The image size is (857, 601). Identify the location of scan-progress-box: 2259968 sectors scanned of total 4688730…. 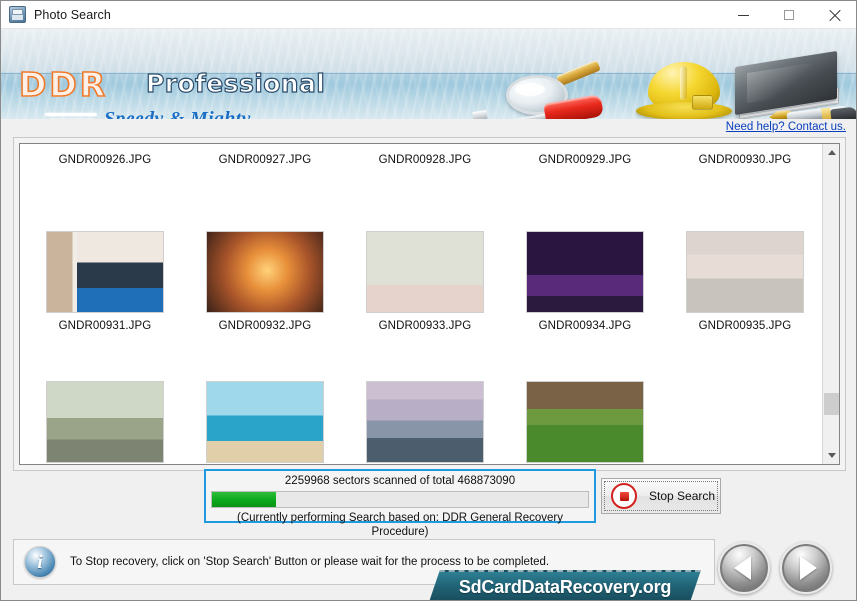
(400, 503).